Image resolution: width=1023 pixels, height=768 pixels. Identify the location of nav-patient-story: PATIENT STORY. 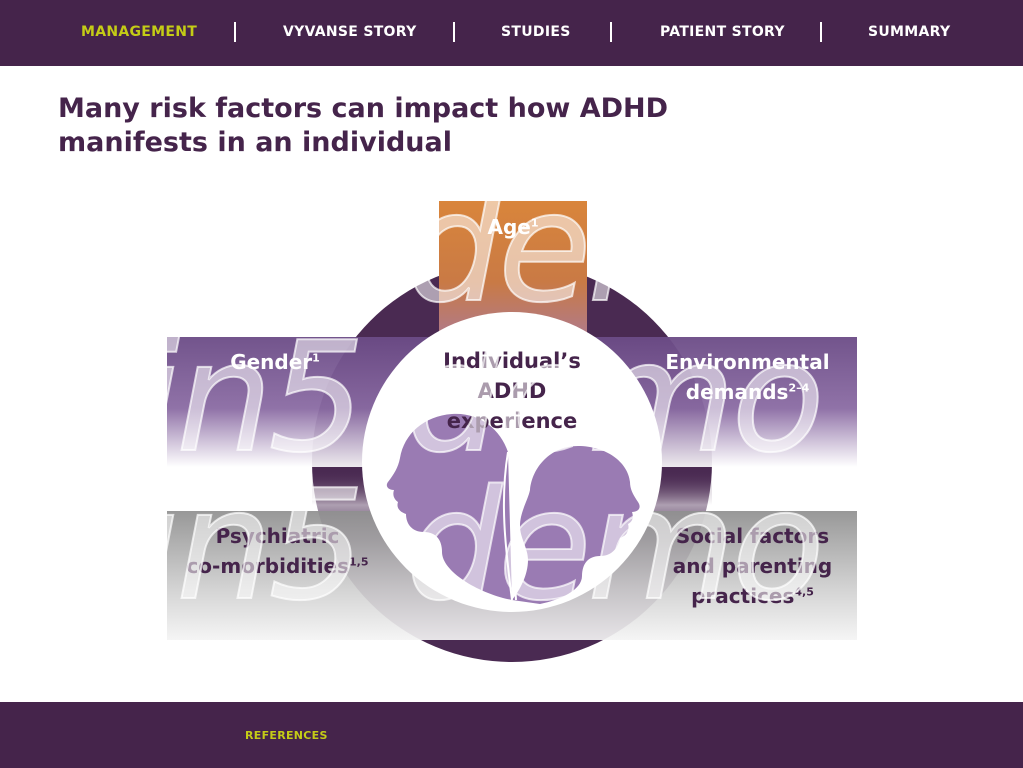
(722, 32).